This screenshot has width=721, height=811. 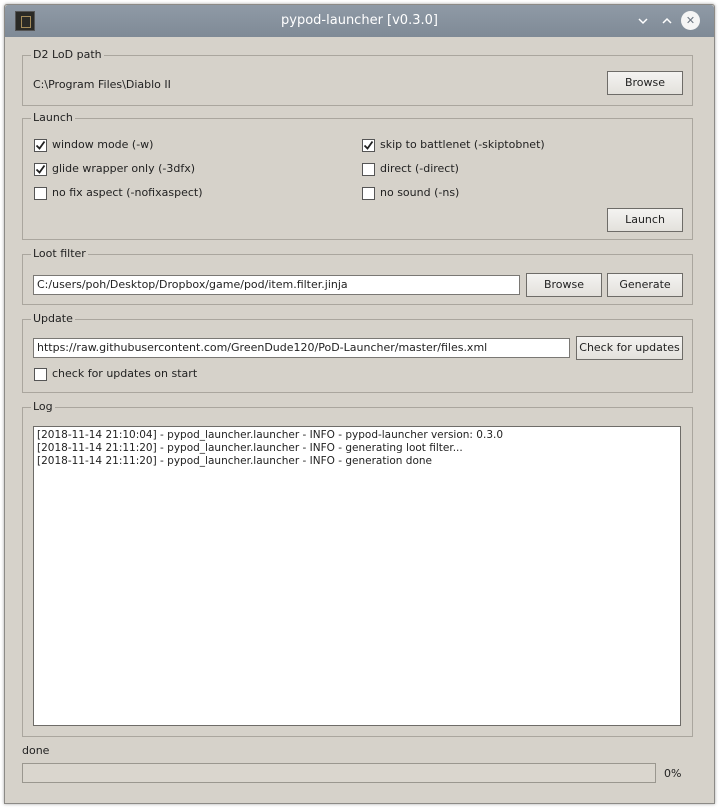 What do you see at coordinates (53, 117) in the screenshot?
I see `launch-group-label: Launch` at bounding box center [53, 117].